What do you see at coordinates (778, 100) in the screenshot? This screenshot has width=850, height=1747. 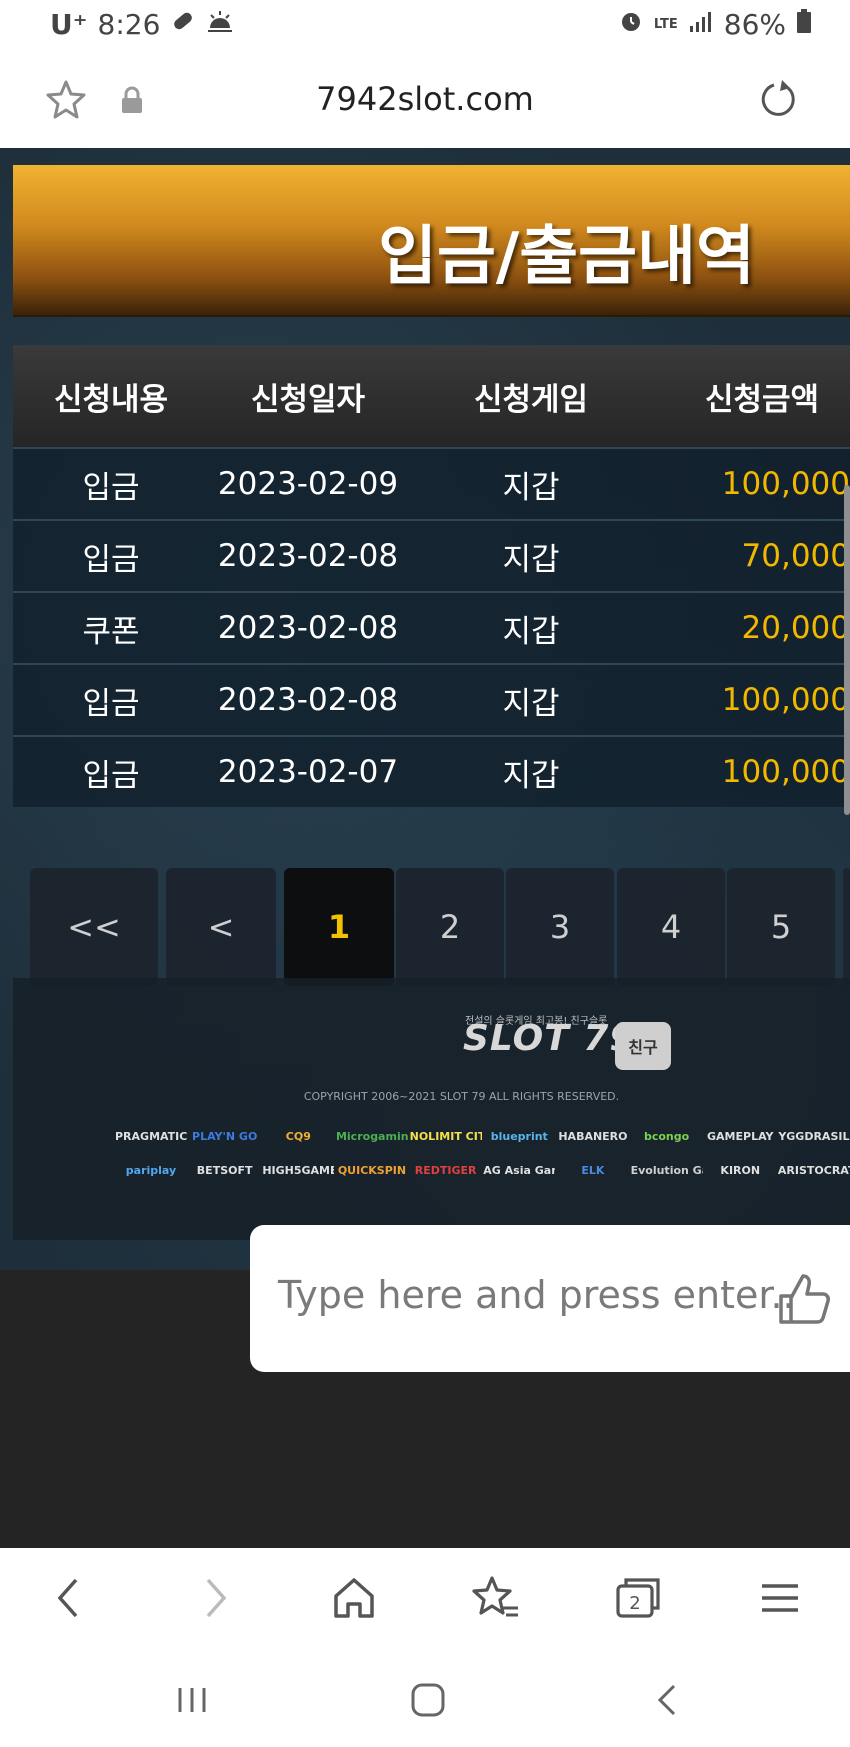 I see `reload-icon` at bounding box center [778, 100].